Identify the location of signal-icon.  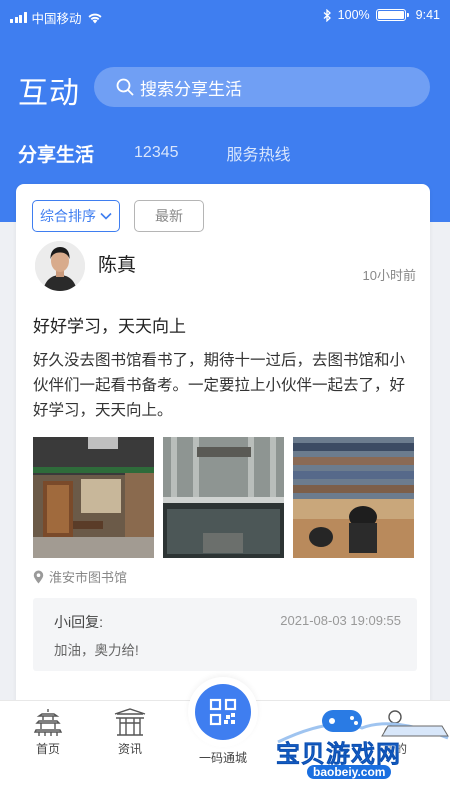
(18, 17).